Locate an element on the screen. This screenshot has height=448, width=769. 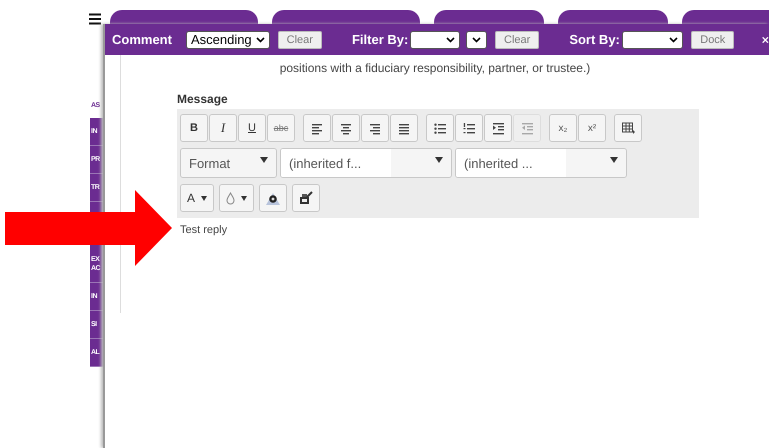
strike-button: abc is located at coordinates (281, 128).